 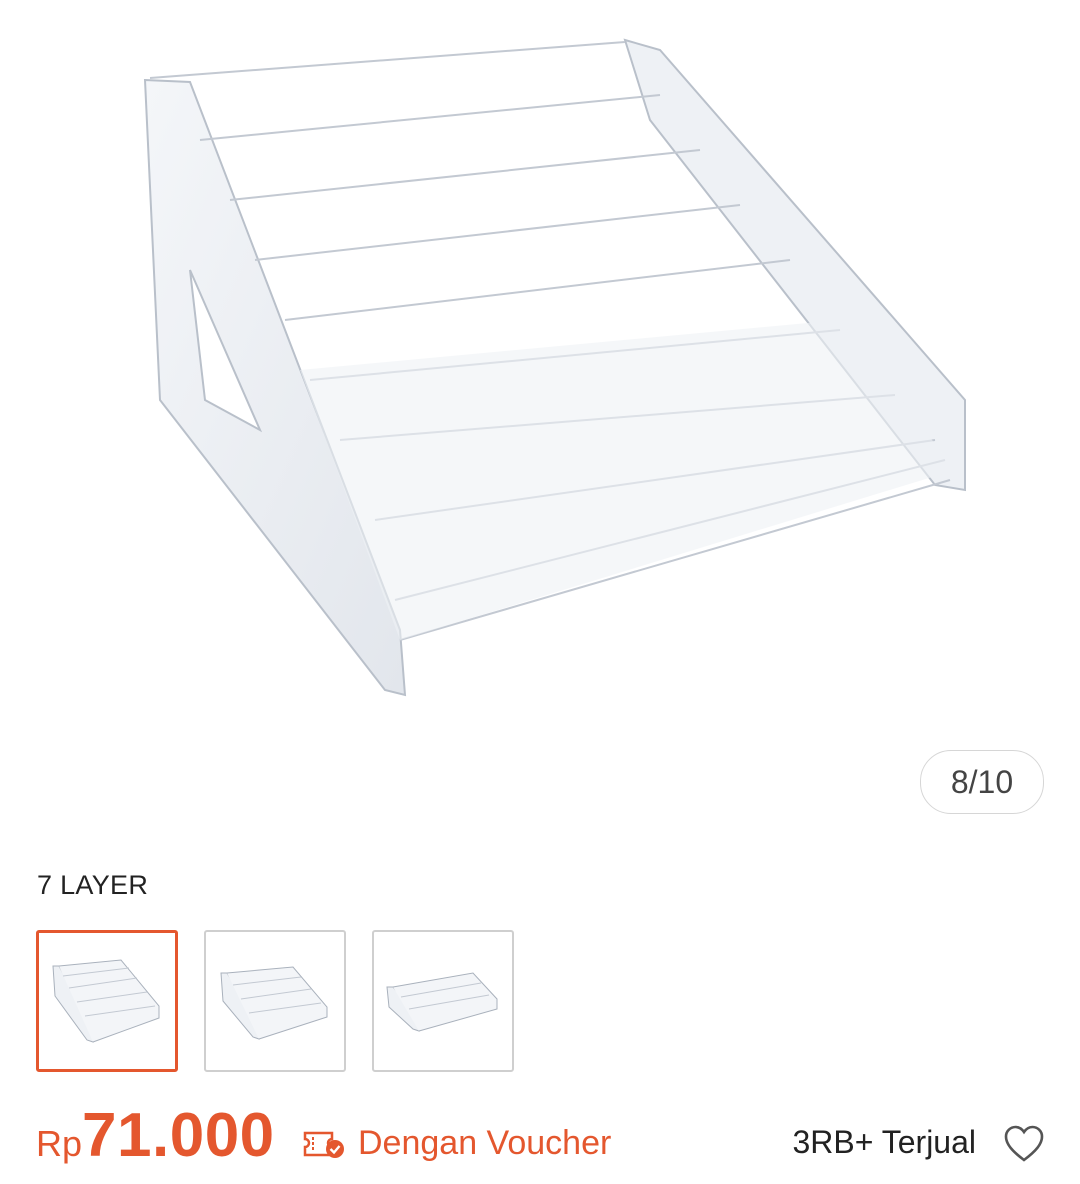 What do you see at coordinates (323, 1144) in the screenshot?
I see `voucher-ticket-icon` at bounding box center [323, 1144].